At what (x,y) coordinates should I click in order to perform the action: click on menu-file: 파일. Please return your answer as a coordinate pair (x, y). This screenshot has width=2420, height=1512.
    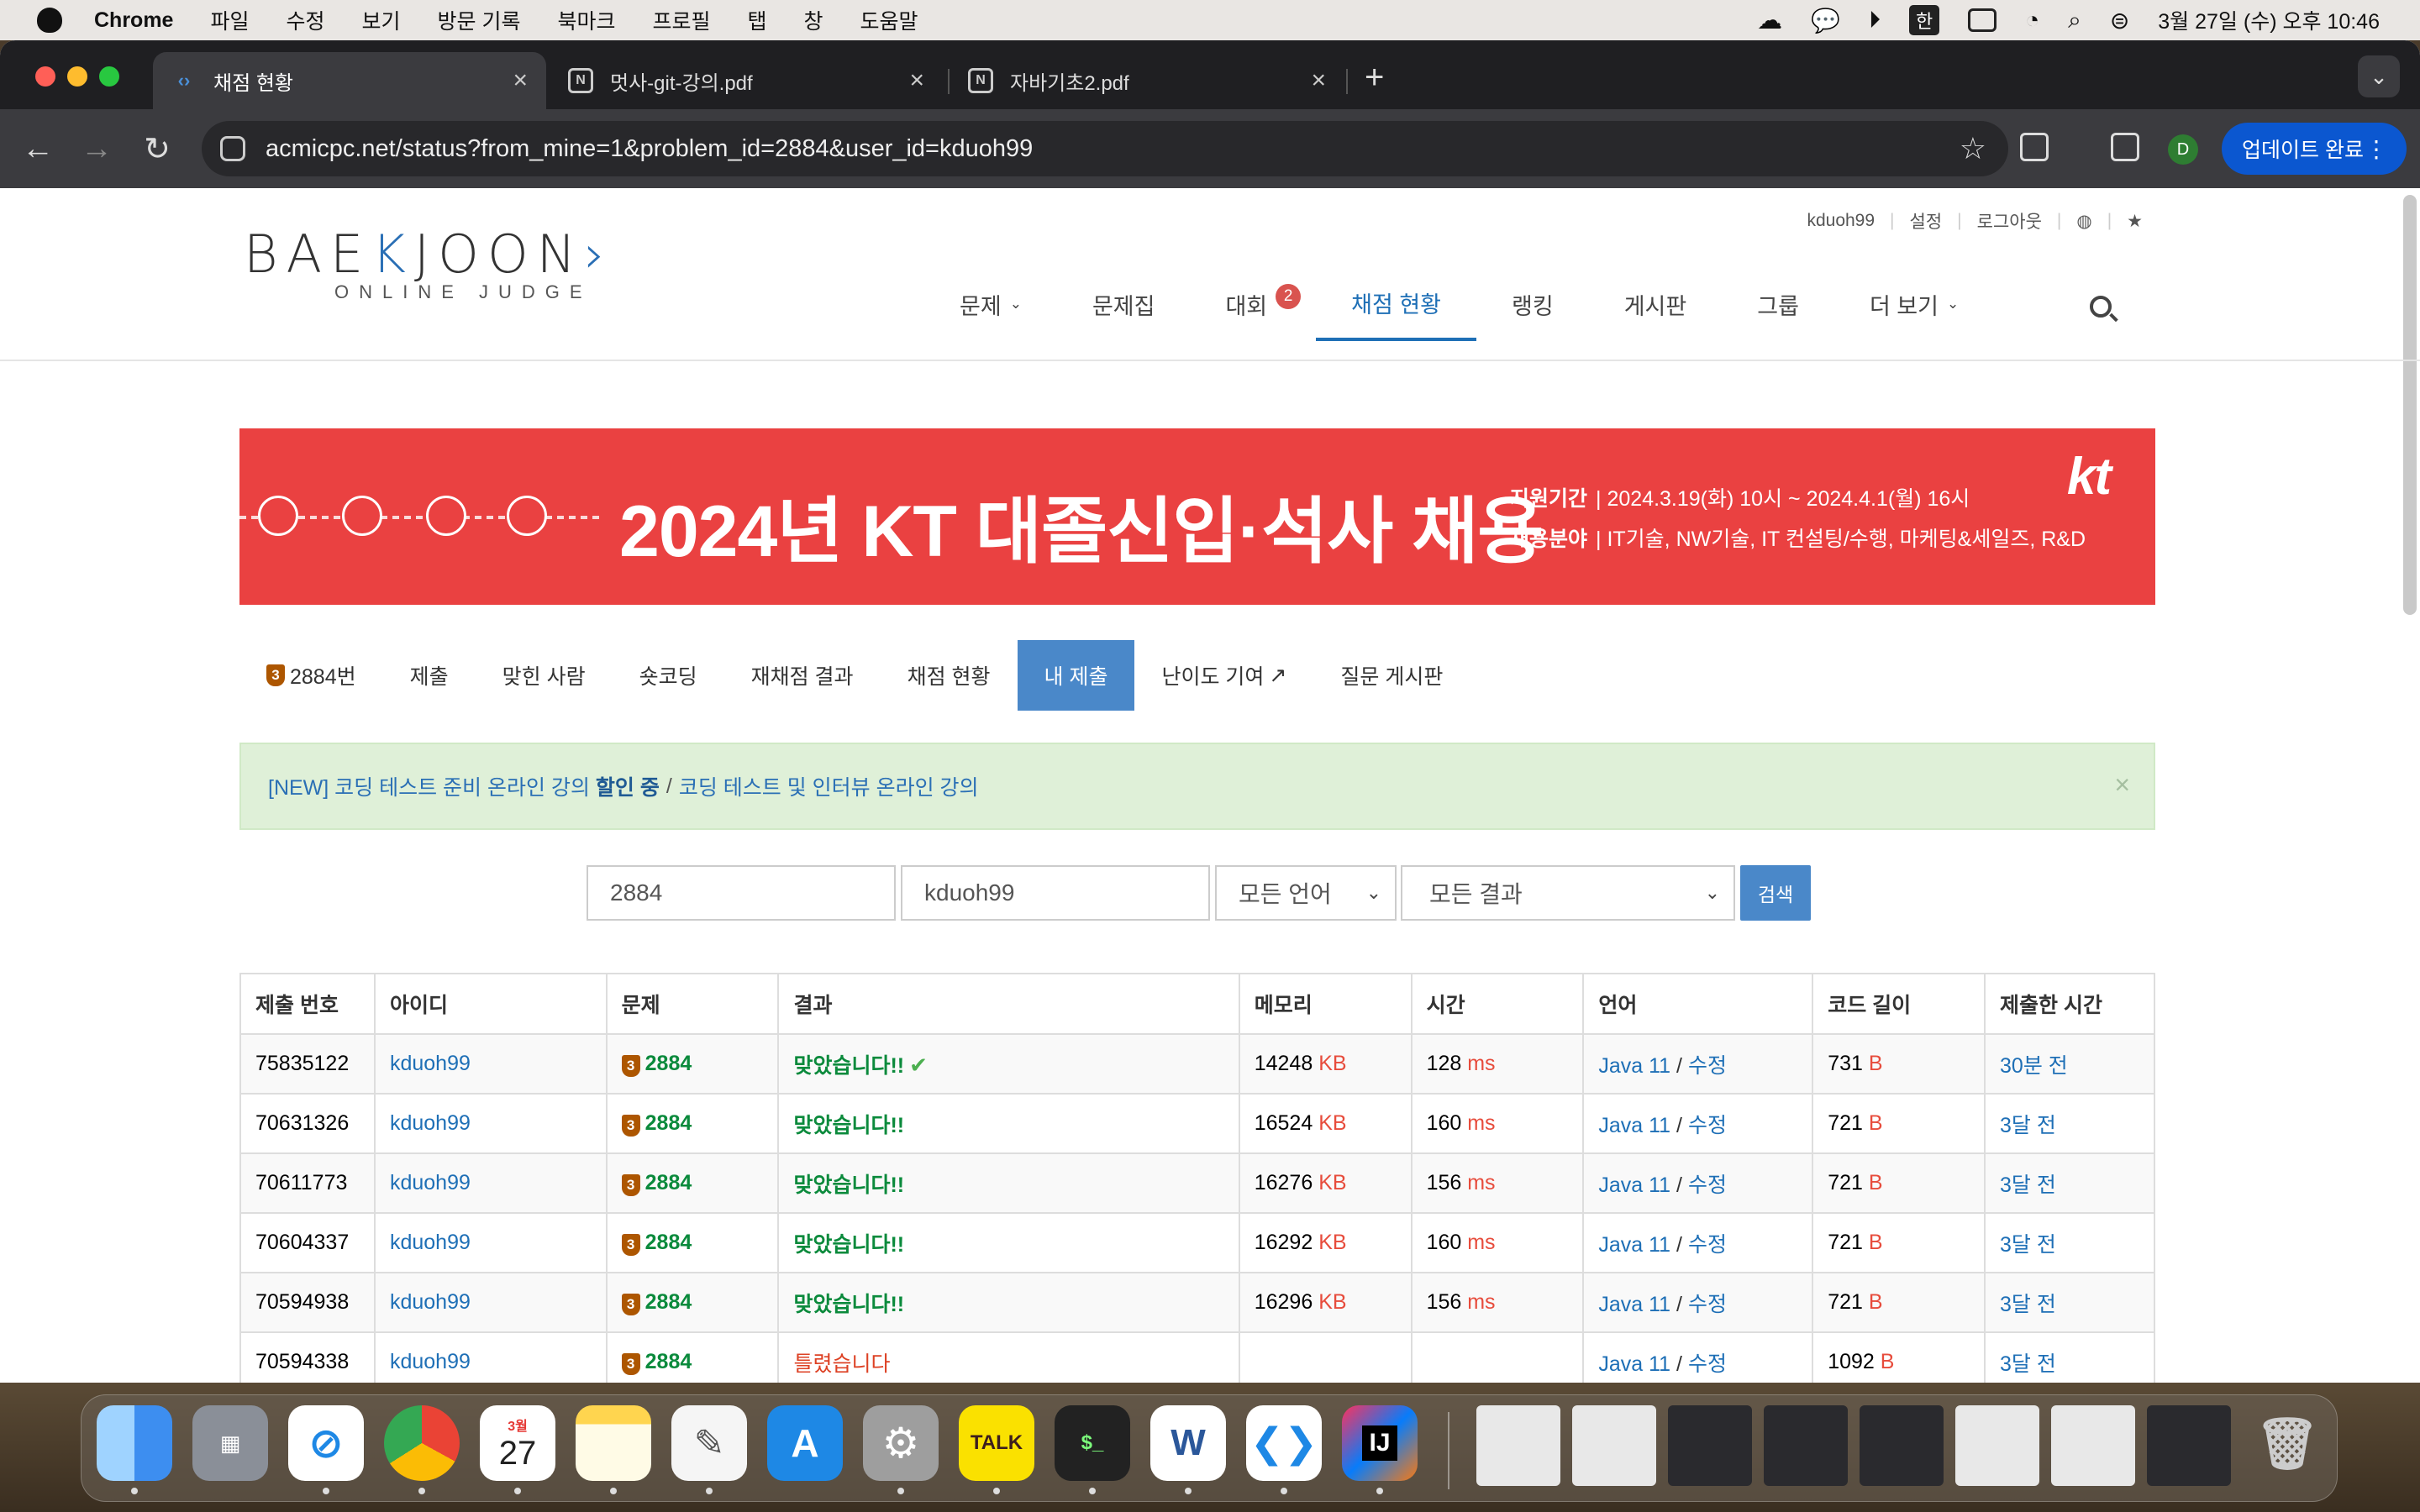
    Looking at the image, I should click on (229, 20).